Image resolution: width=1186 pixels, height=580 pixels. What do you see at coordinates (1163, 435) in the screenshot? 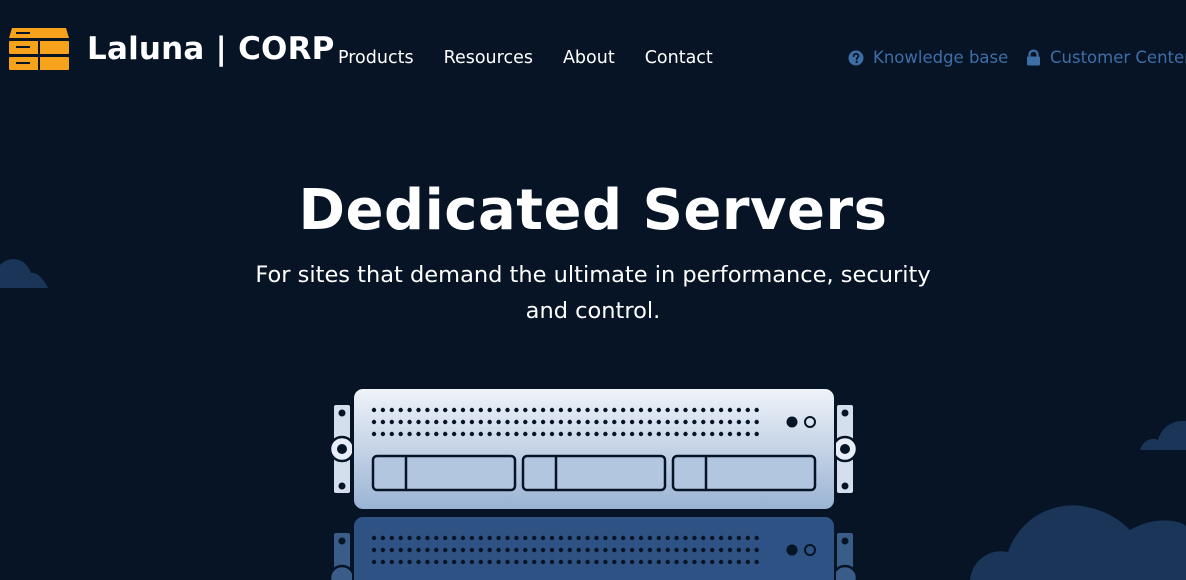
I see `cloud-right-small` at bounding box center [1163, 435].